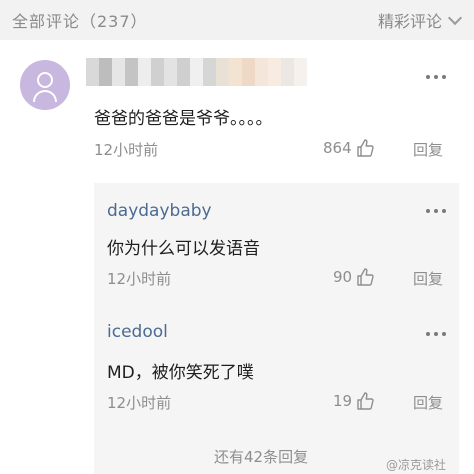 The image size is (474, 474). What do you see at coordinates (337, 148) in the screenshot?
I see `like-count: 864` at bounding box center [337, 148].